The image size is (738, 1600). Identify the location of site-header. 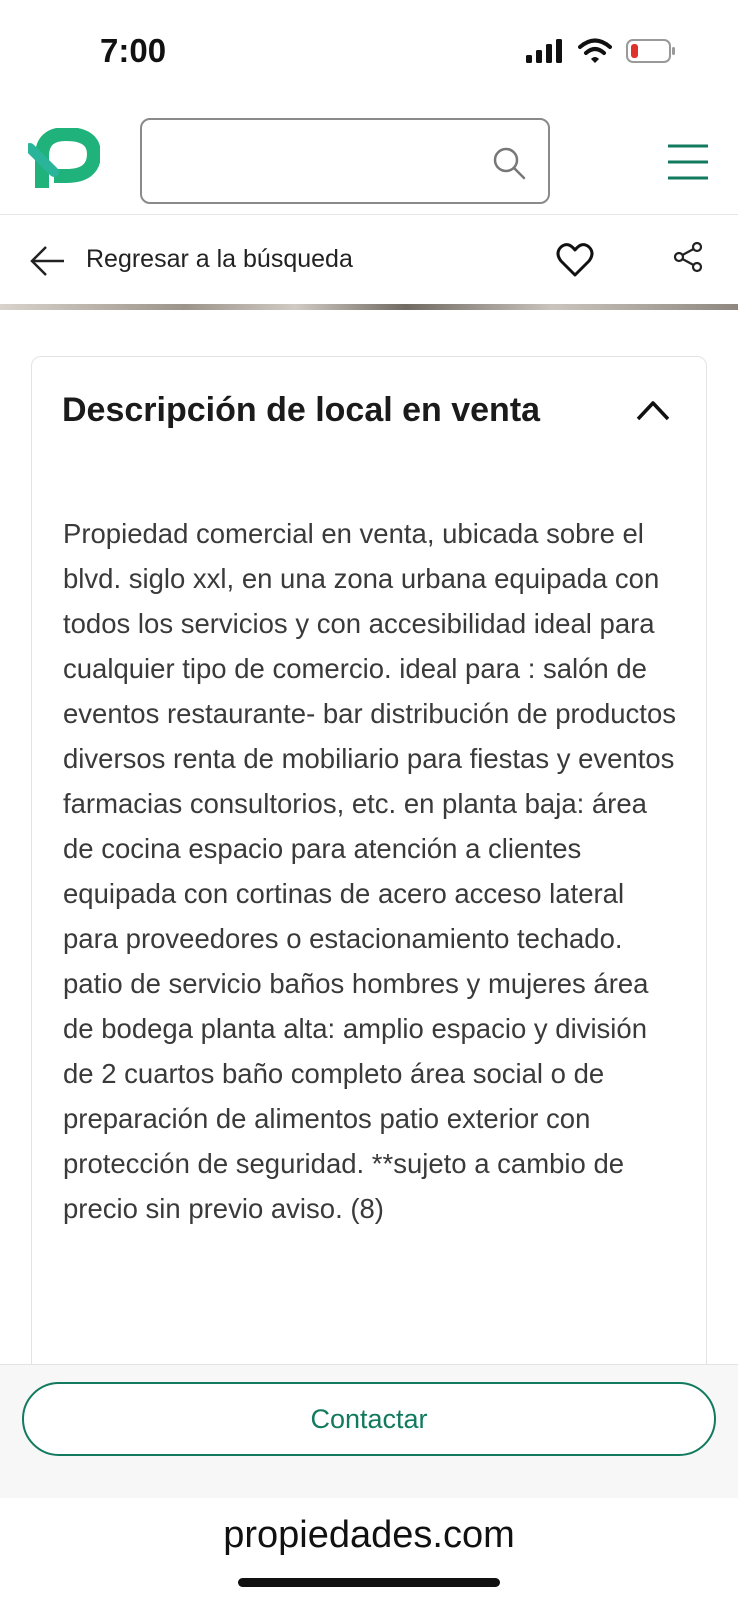
(369, 157).